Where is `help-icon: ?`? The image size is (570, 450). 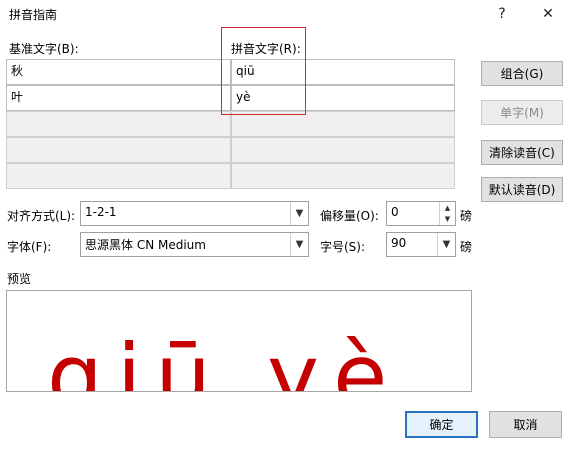
help-icon: ? is located at coordinates (502, 14).